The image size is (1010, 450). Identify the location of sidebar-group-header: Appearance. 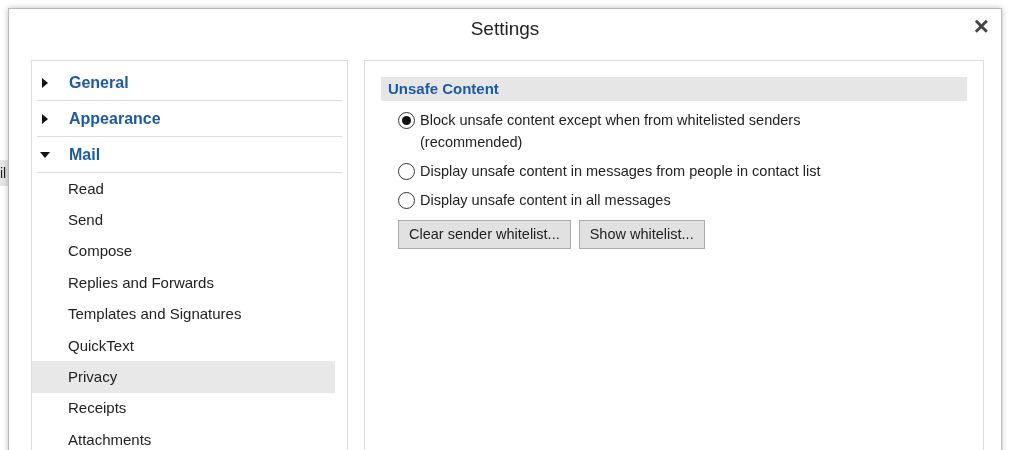
(189, 119).